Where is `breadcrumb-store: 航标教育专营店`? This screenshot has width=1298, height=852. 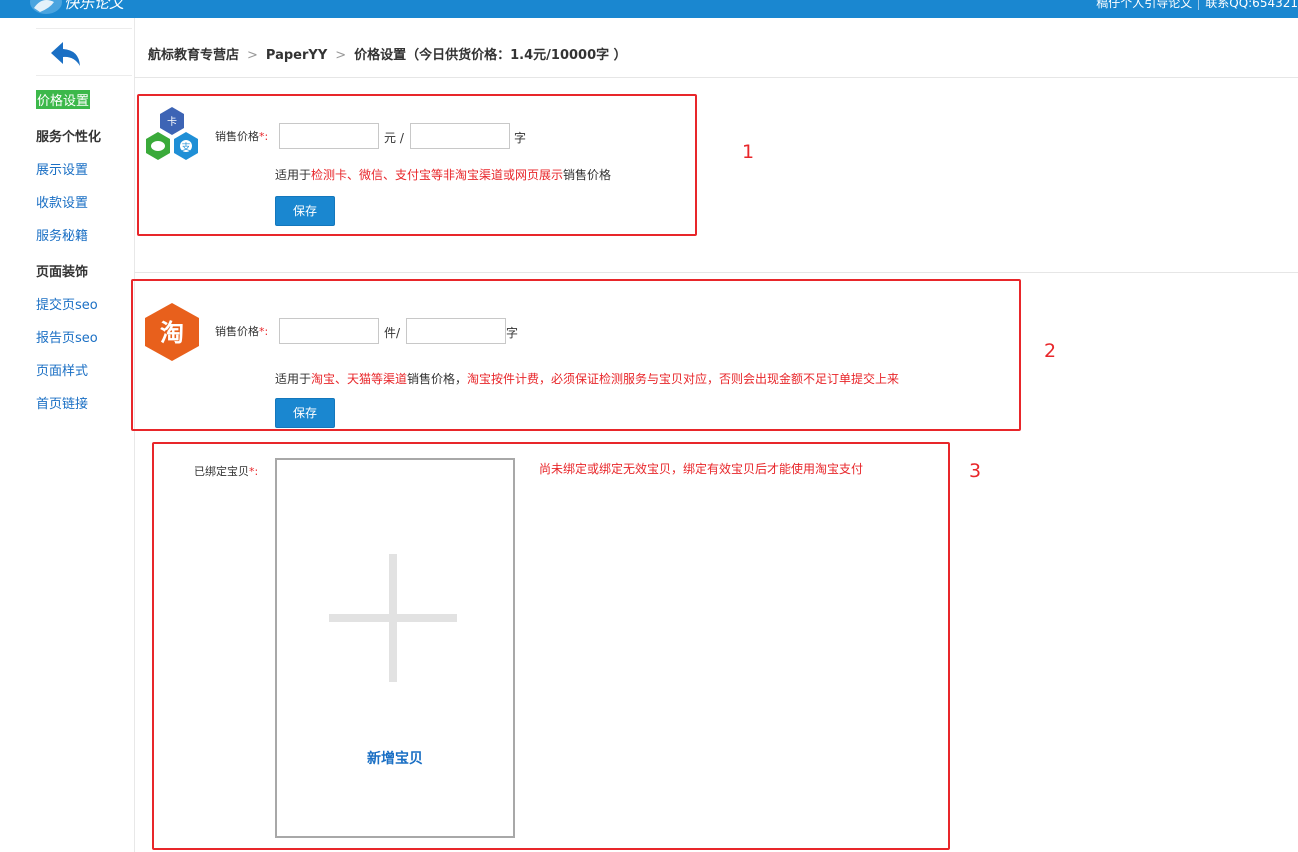
breadcrumb-store: 航标教育专营店 is located at coordinates (193, 55).